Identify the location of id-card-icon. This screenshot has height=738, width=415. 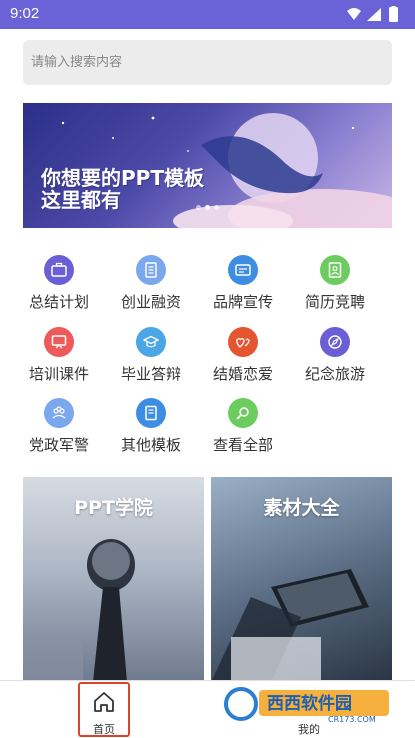
(243, 270).